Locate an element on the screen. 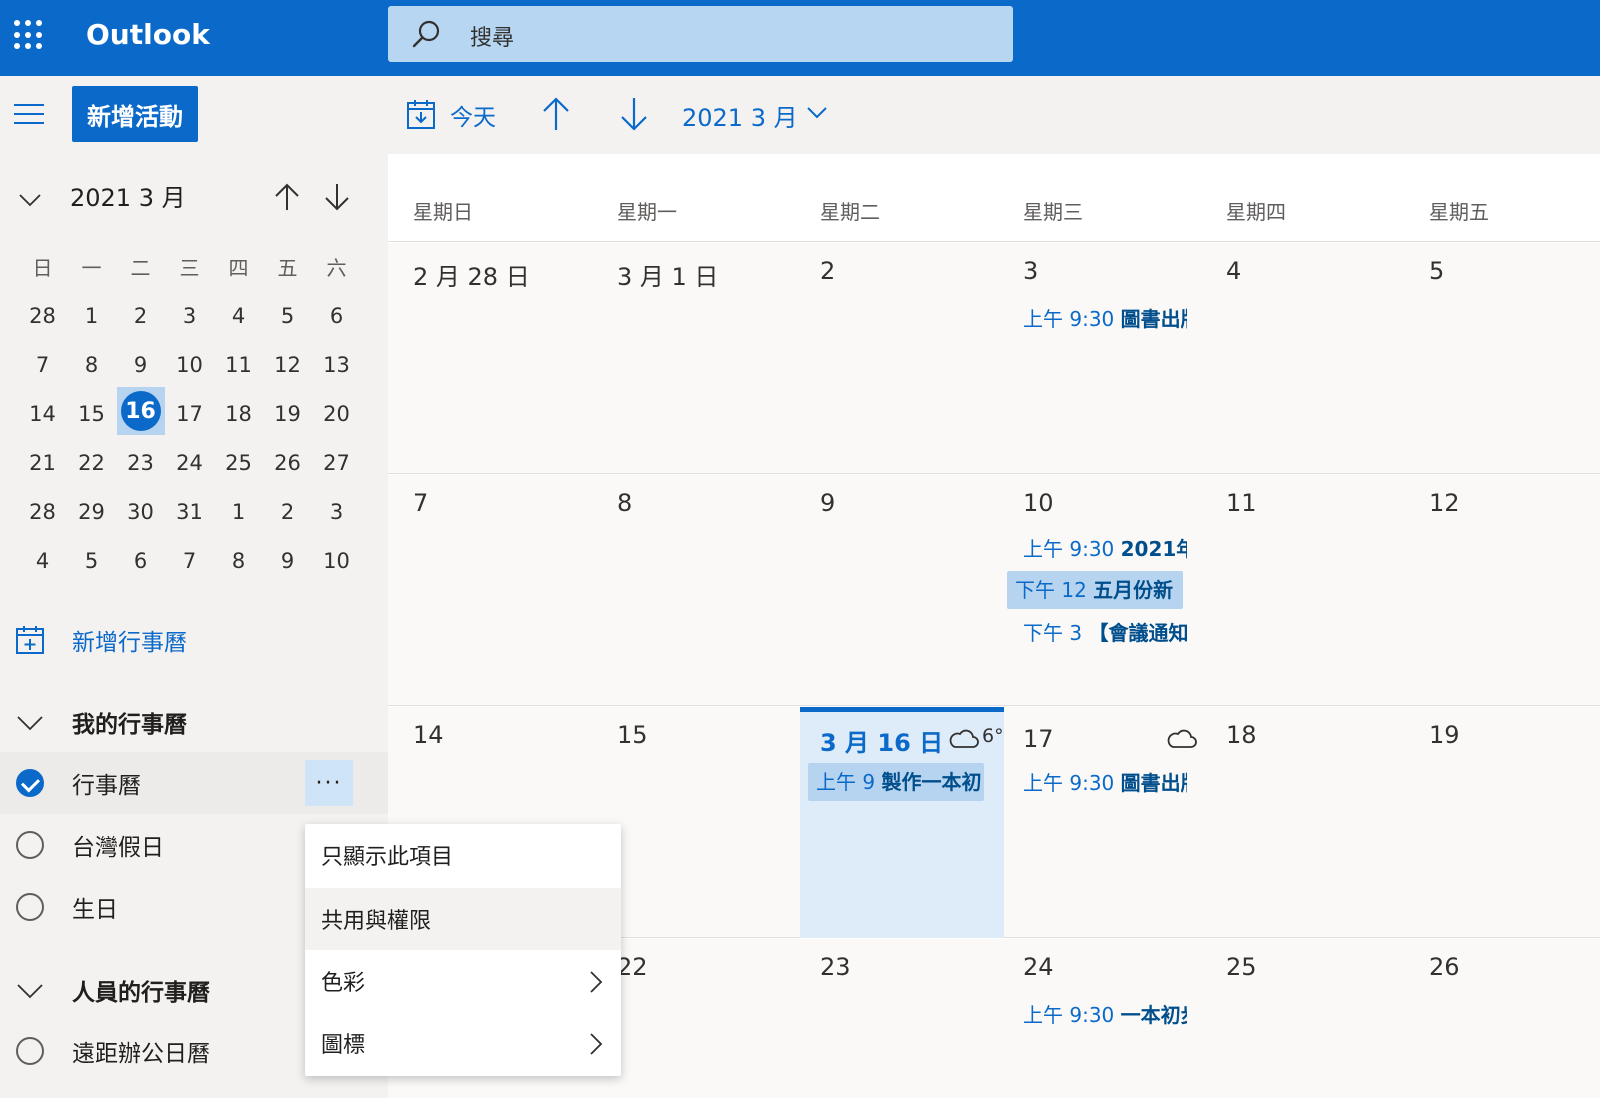  mini-day: 15 is located at coordinates (91, 414).